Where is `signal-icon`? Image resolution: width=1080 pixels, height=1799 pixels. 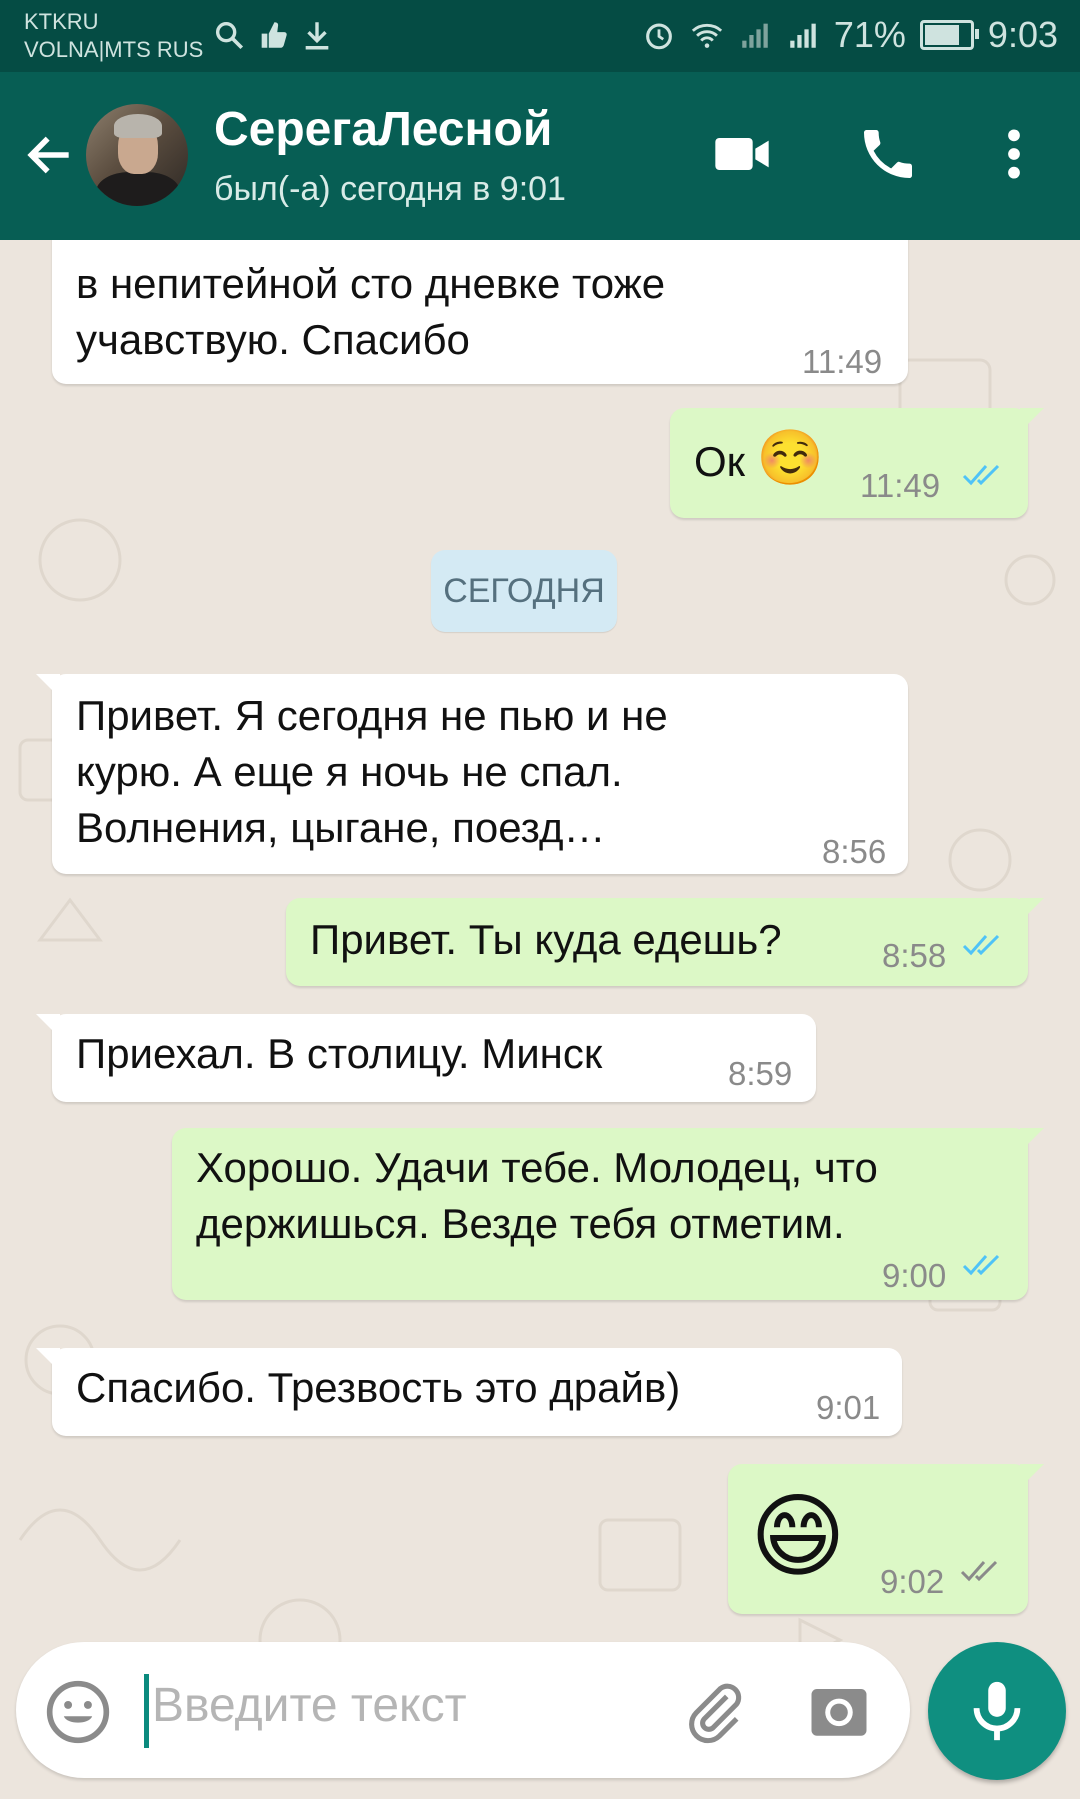 signal-icon is located at coordinates (803, 35).